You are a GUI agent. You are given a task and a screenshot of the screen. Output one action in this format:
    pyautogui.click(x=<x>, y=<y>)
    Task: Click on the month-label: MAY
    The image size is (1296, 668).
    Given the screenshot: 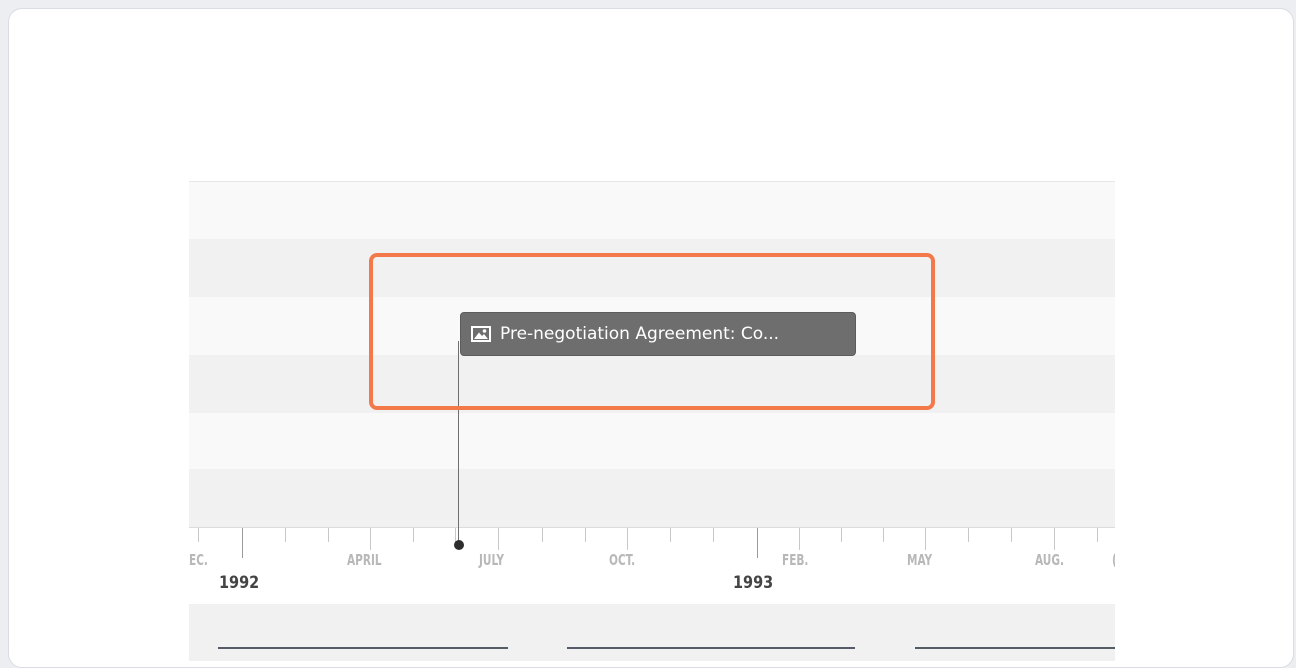 What is the action you would take?
    pyautogui.click(x=920, y=560)
    